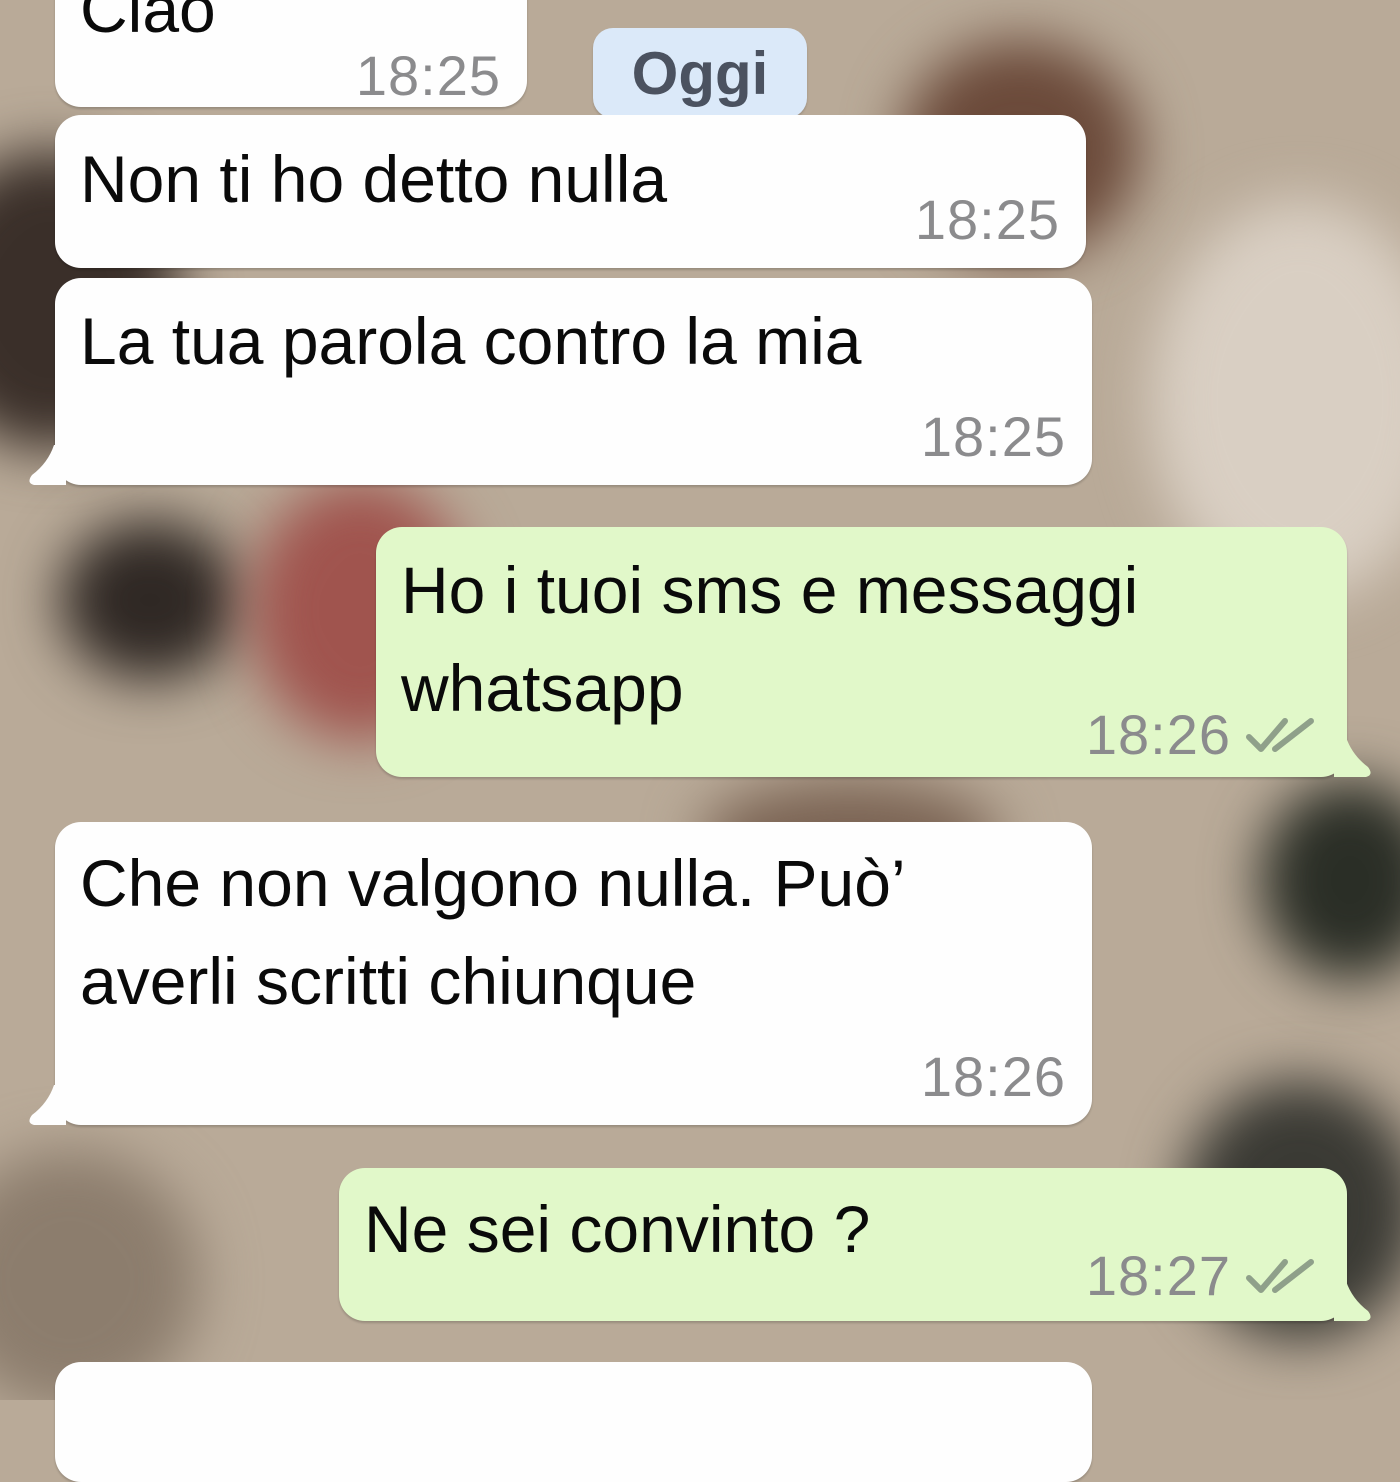 The width and height of the screenshot is (1400, 1482). Describe the element at coordinates (700, 73) in the screenshot. I see `date-divider: Oggi` at that location.